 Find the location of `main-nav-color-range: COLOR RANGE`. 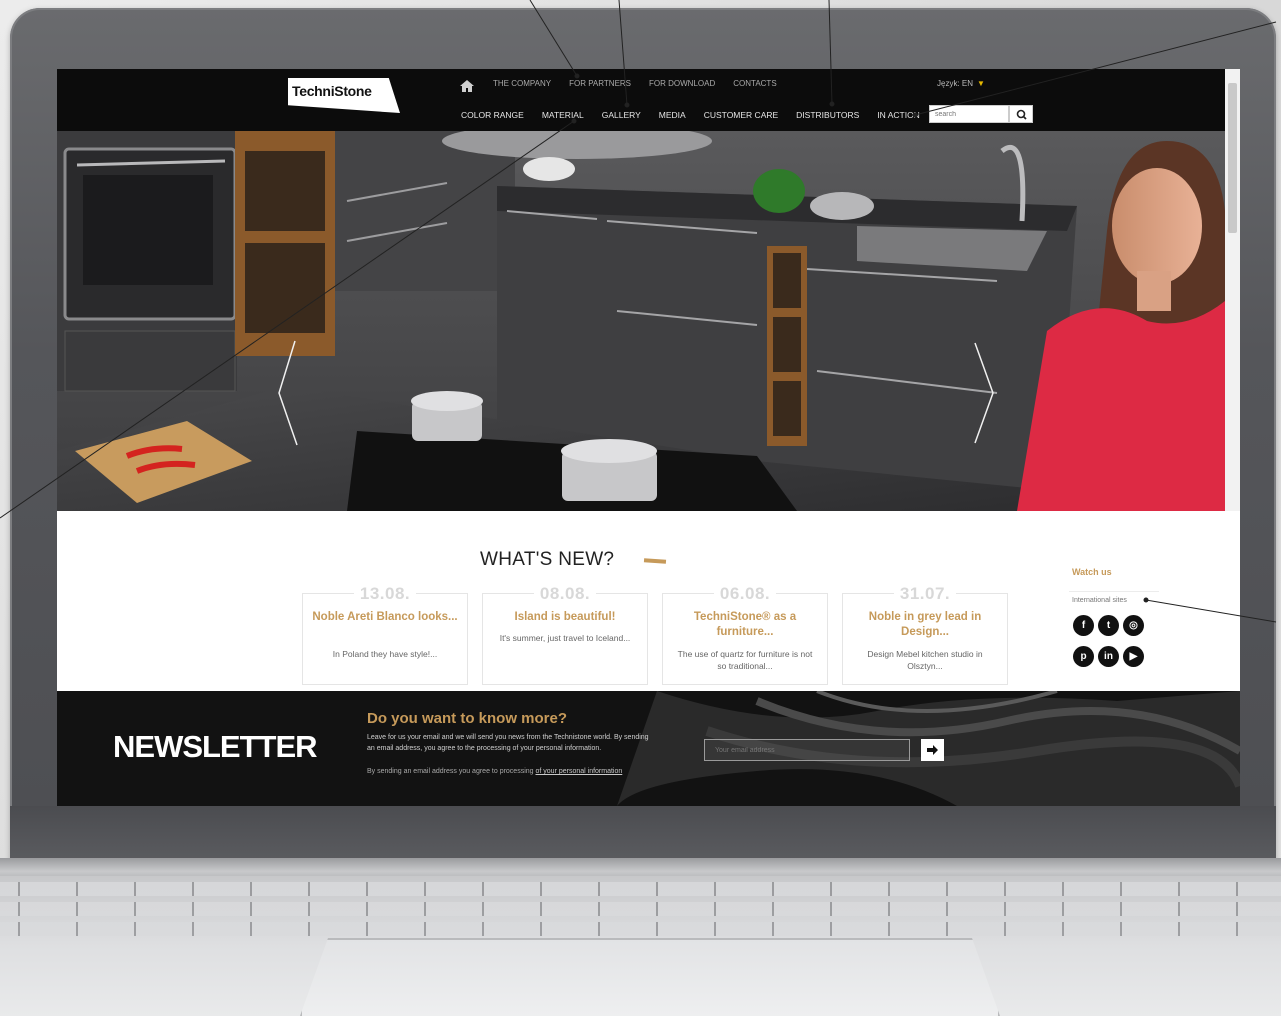

main-nav-color-range: COLOR RANGE is located at coordinates (492, 115).